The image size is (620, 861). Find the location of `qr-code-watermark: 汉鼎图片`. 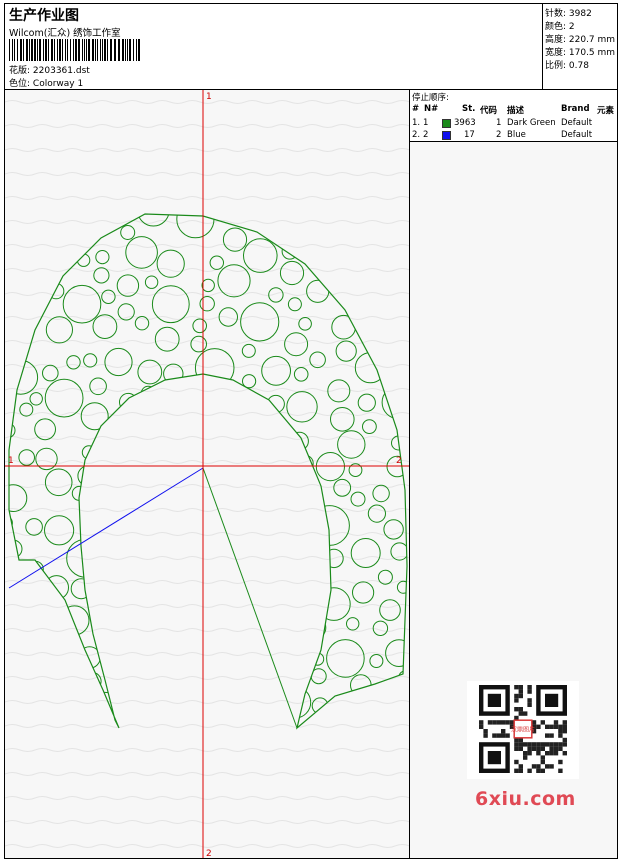

qr-code-watermark: 汉鼎图片 is located at coordinates (523, 730).